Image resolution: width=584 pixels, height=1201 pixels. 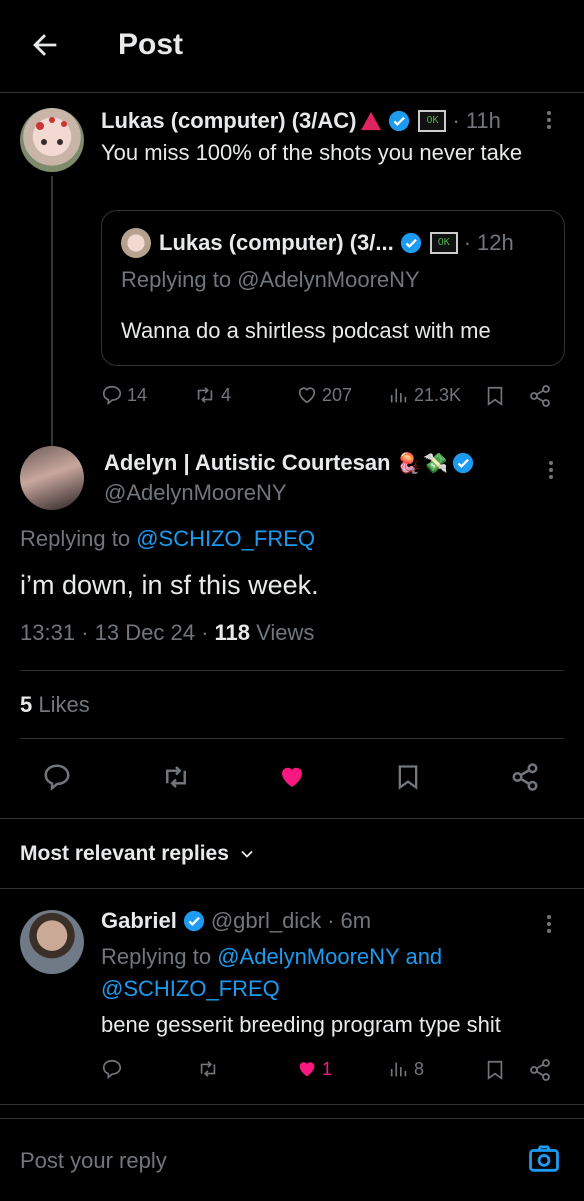 What do you see at coordinates (169, 585) in the screenshot?
I see `post-text: i’m down, in sf this week.` at bounding box center [169, 585].